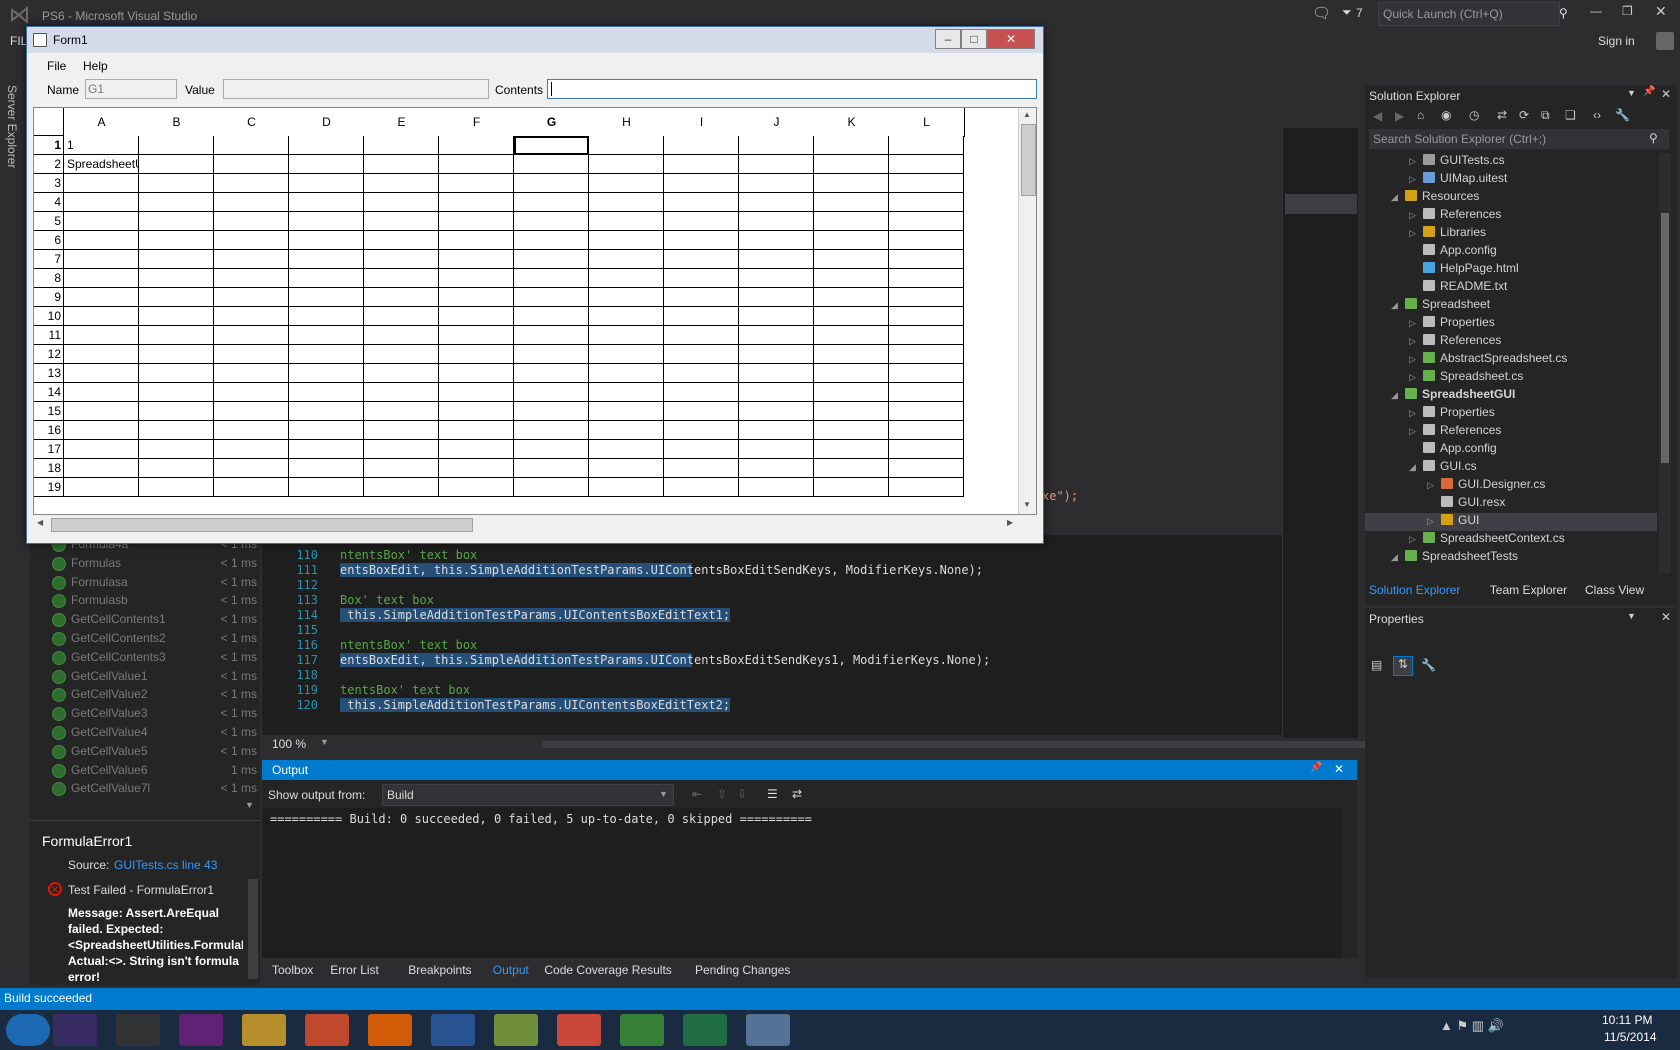 Image resolution: width=1680 pixels, height=1050 pixels. What do you see at coordinates (326, 221) in the screenshot?
I see `cell-d5` at bounding box center [326, 221].